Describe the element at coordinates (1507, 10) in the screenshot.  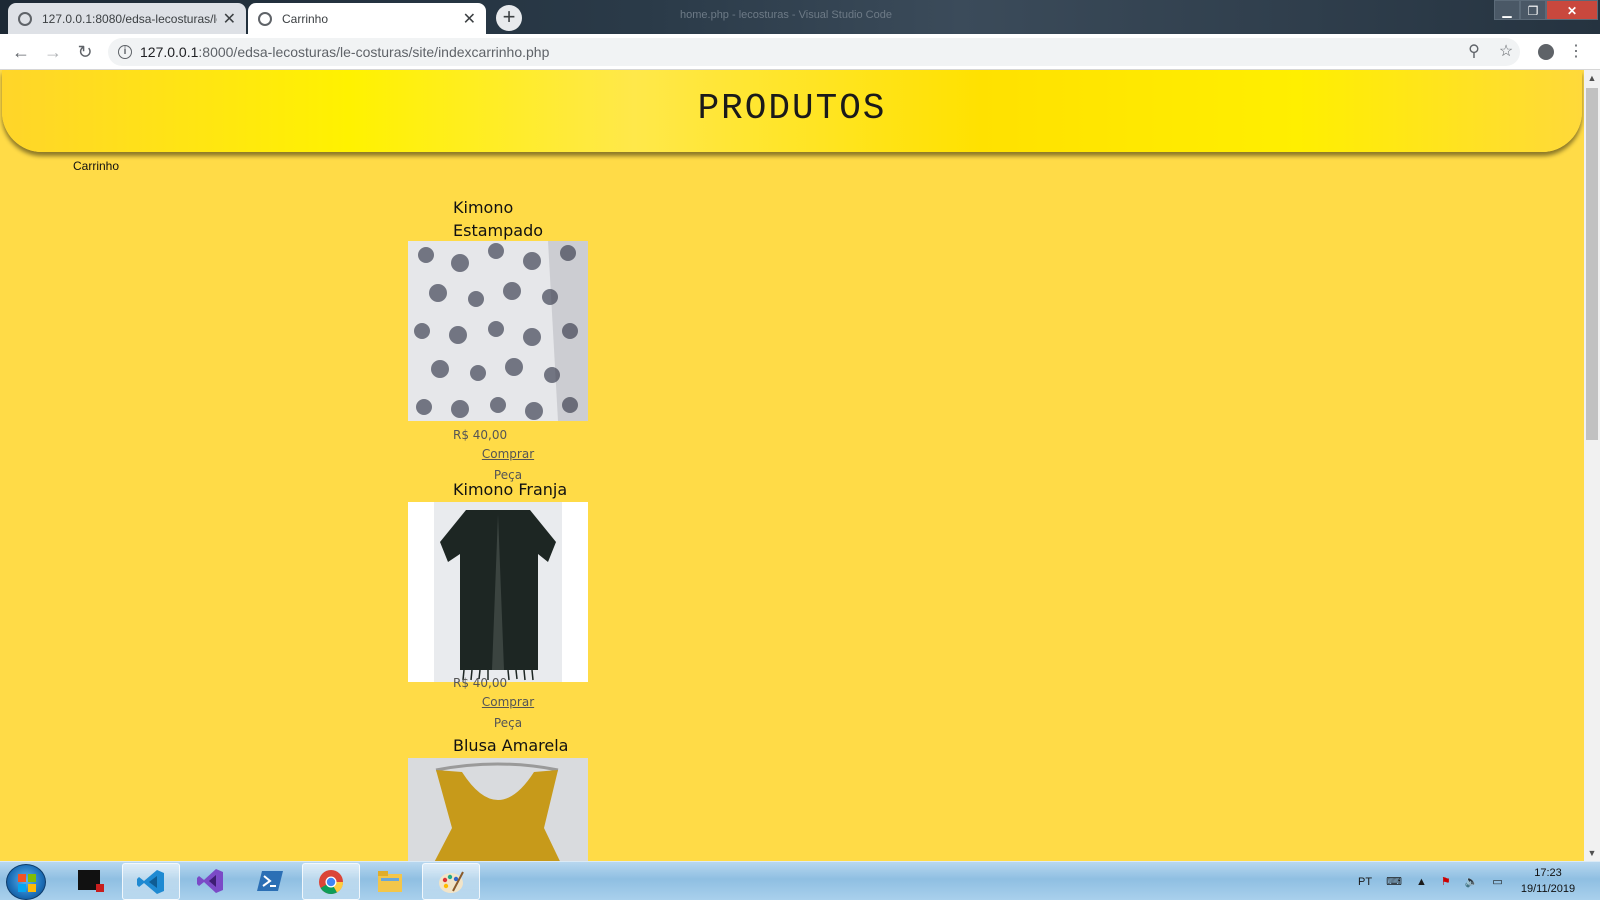
I see `minimize-button: ▁` at that location.